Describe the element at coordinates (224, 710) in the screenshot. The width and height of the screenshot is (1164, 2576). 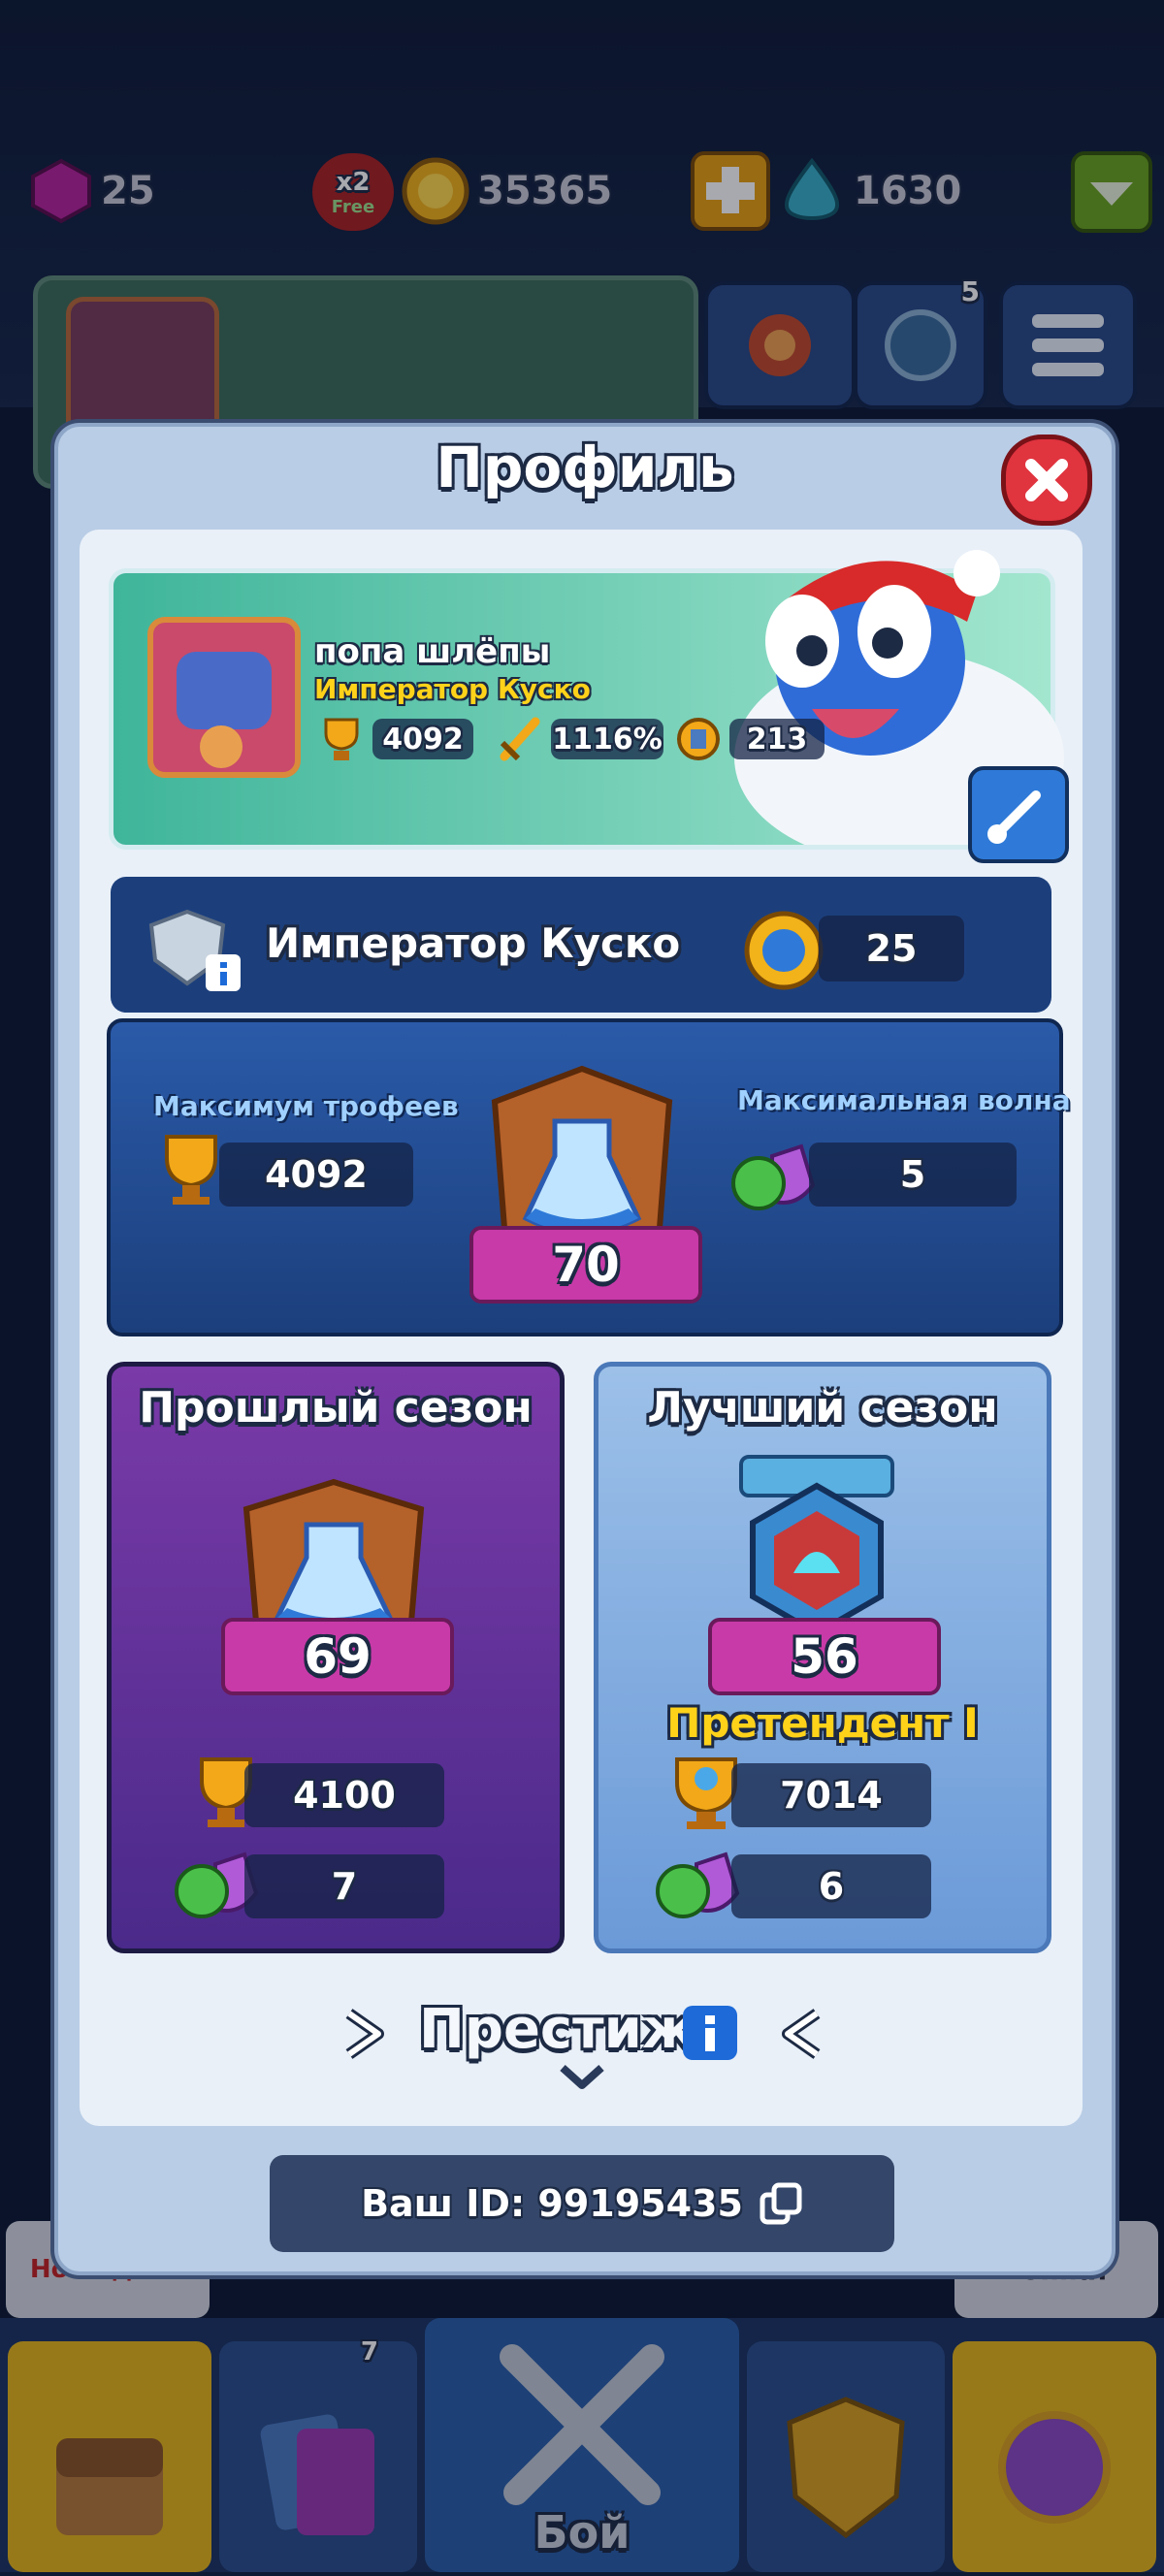
I see `avatar-icon` at that location.